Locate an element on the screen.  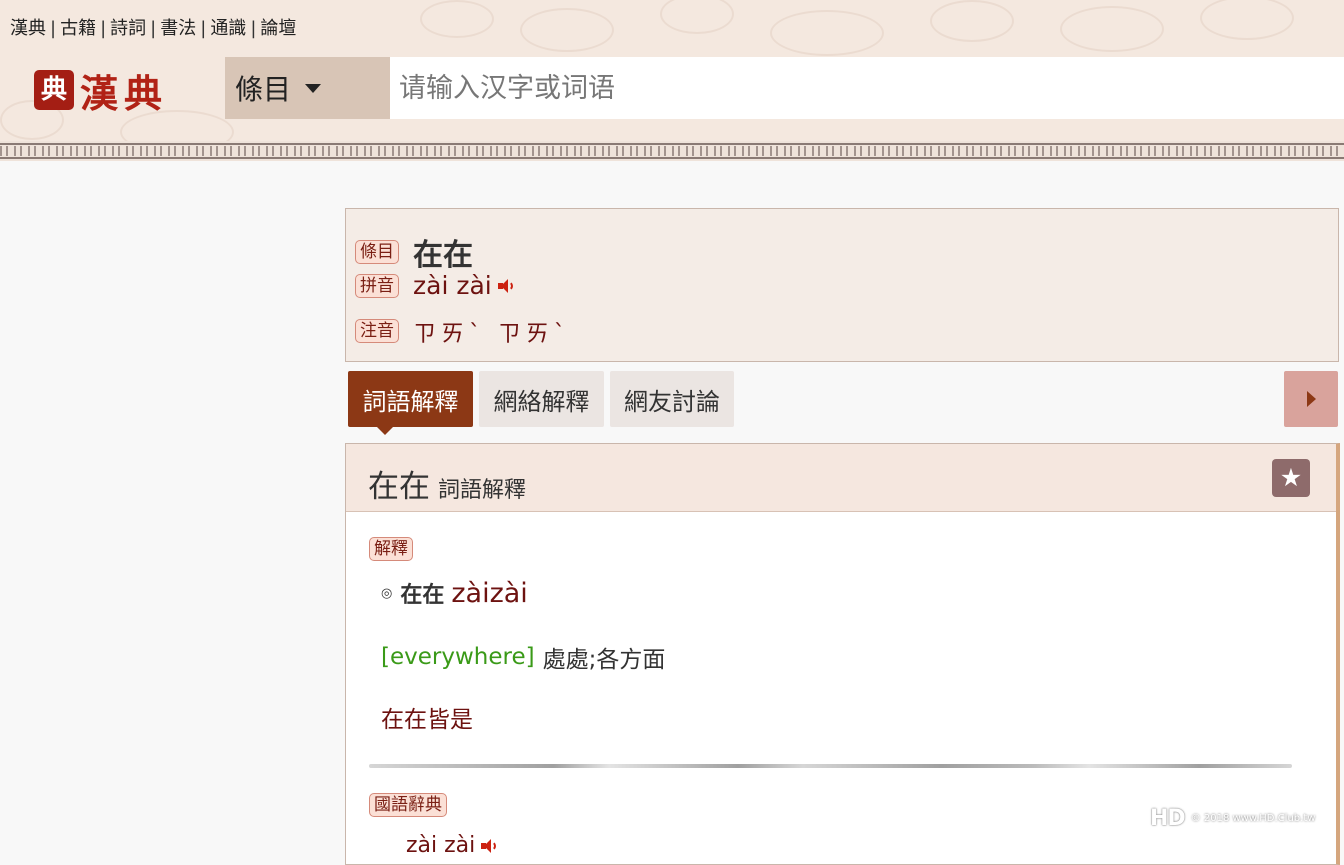
site-logo: 典 漢典 is located at coordinates (101, 92).